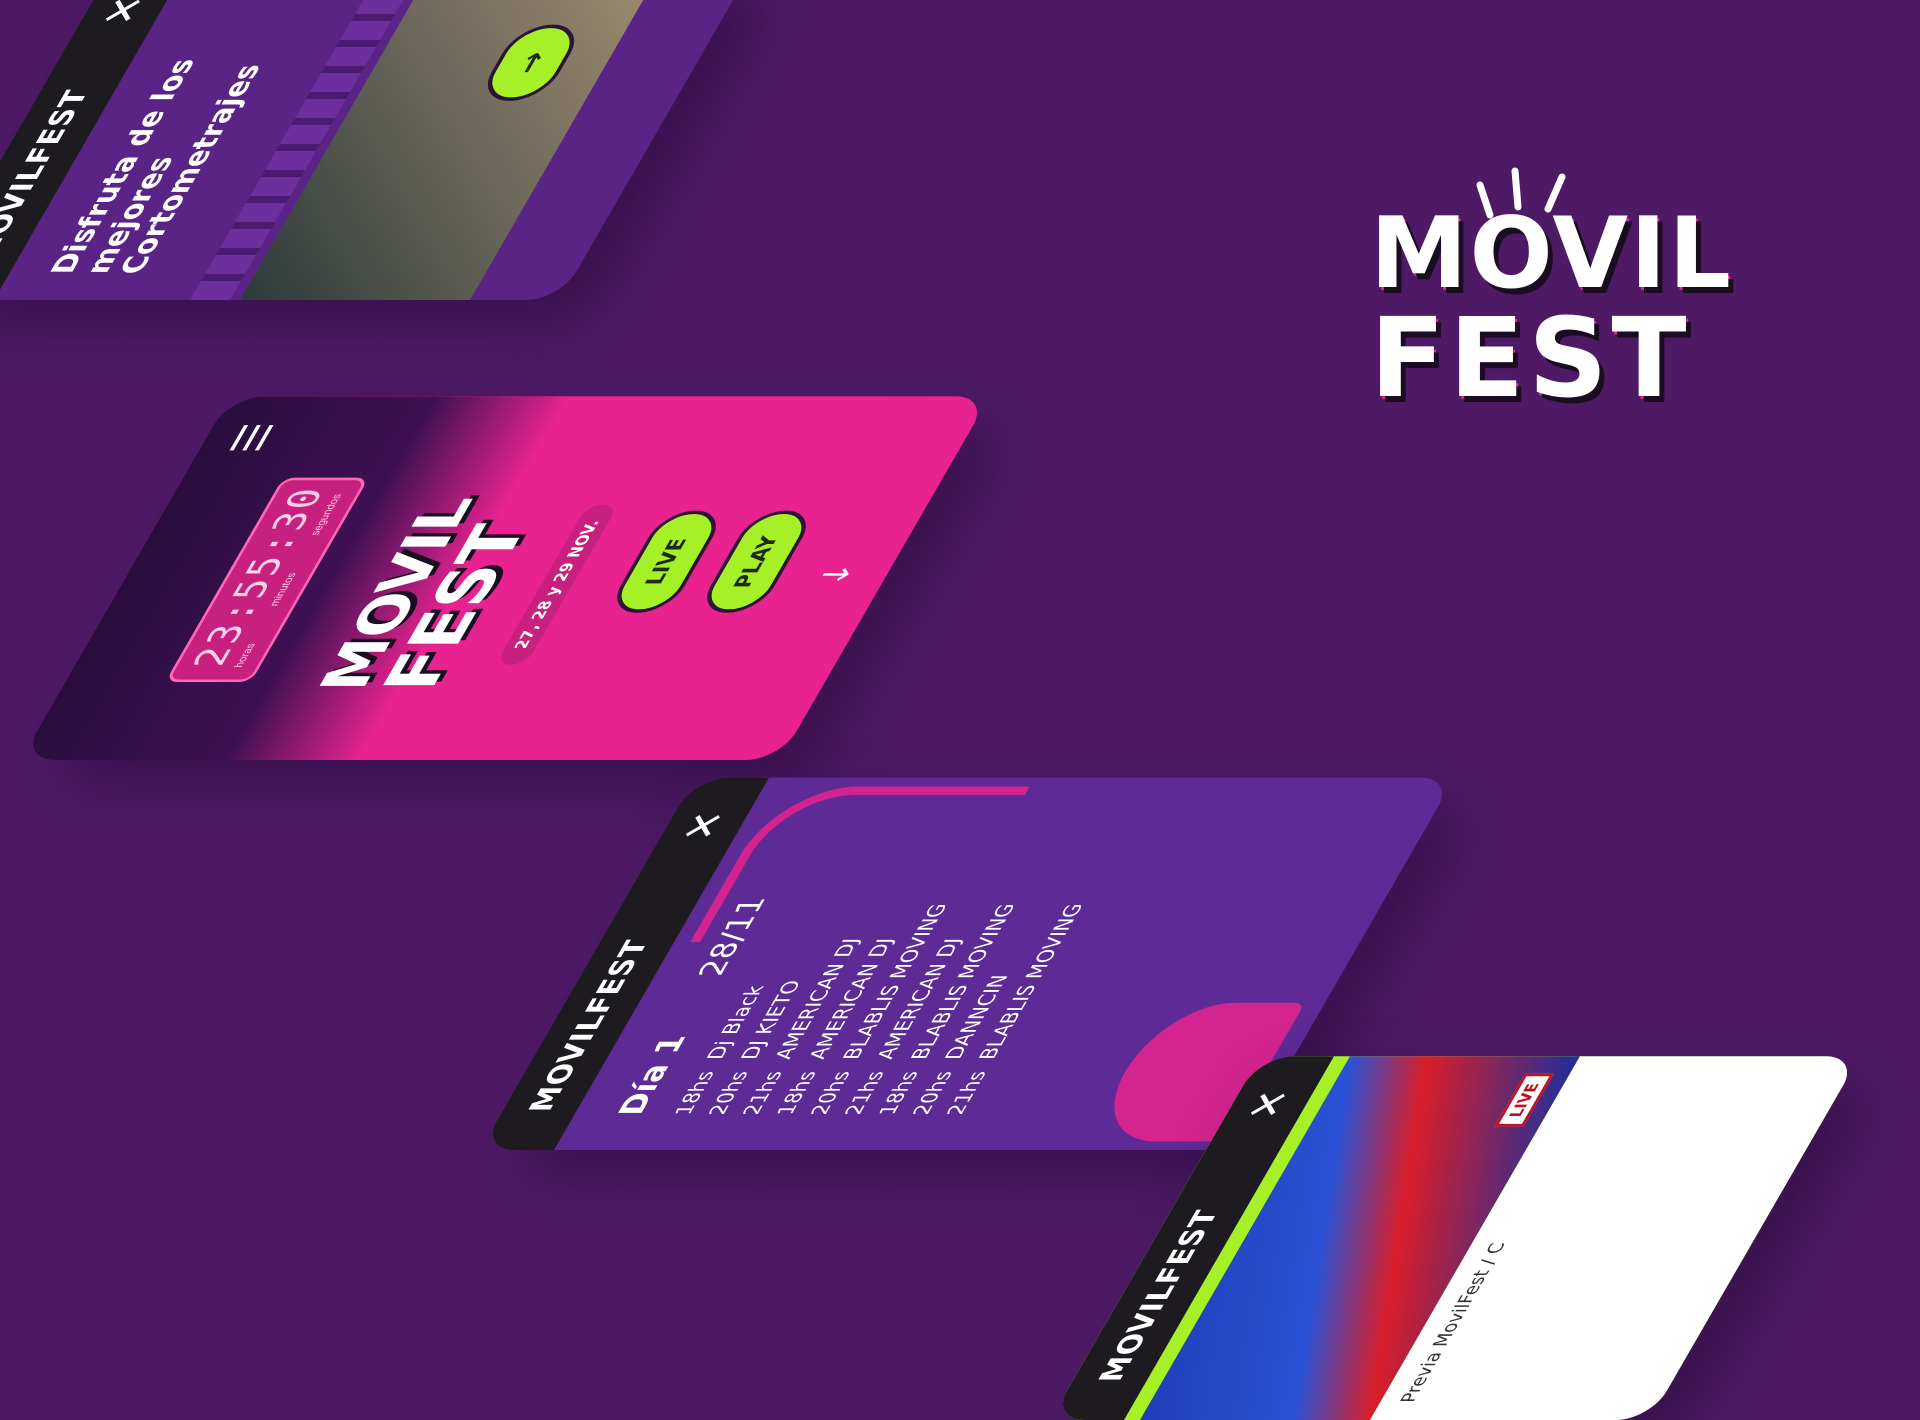  Describe the element at coordinates (531, 62) in the screenshot. I see `arrow-right-icon: →` at that location.